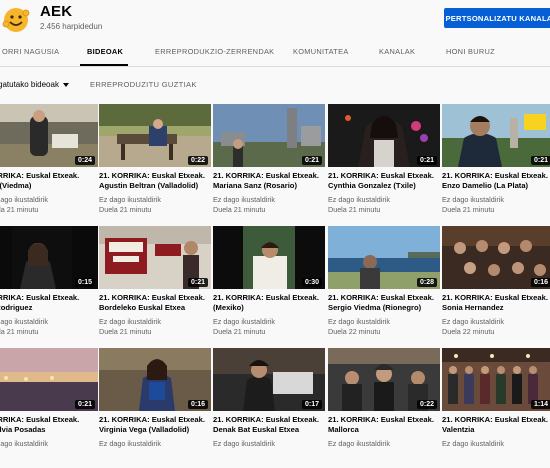  What do you see at coordinates (269, 257) in the screenshot?
I see `video-thumbnail: 0:30` at bounding box center [269, 257].